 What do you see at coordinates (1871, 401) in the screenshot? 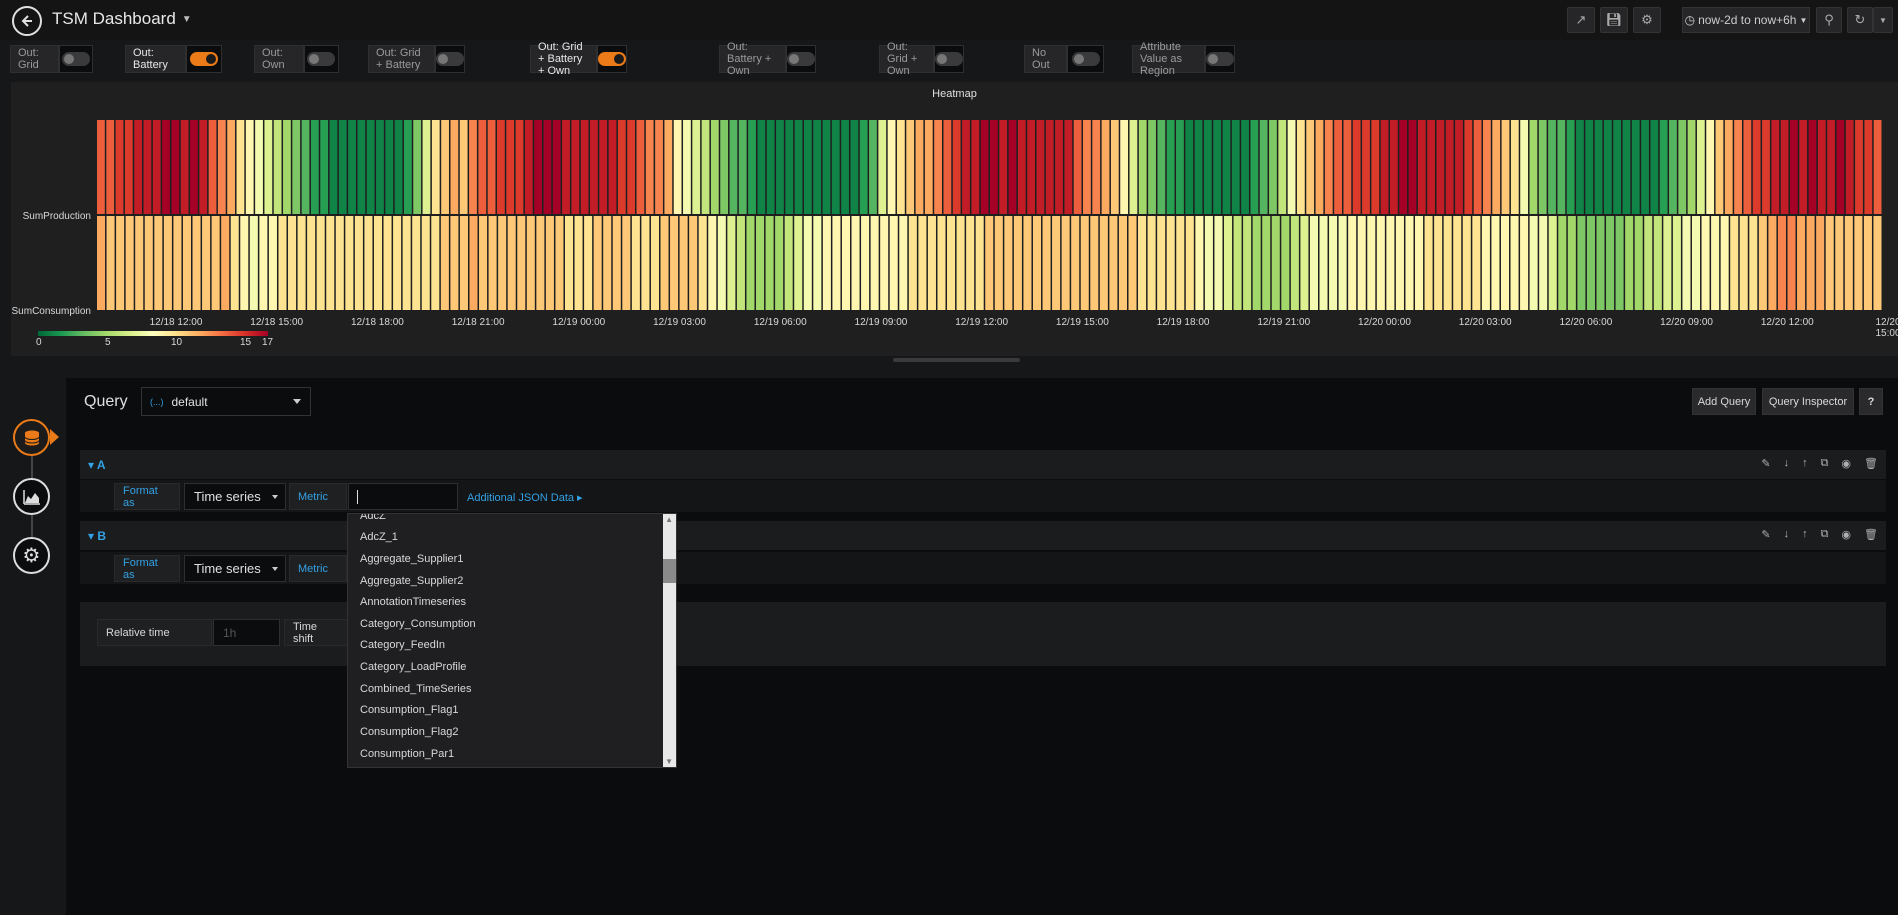
I see `help-button: ?` at bounding box center [1871, 401].